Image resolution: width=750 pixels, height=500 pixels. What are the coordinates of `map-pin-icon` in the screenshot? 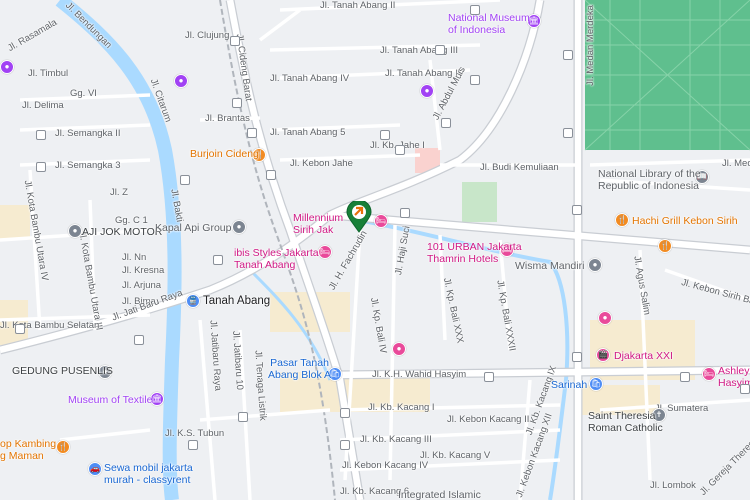 It's located at (359, 217).